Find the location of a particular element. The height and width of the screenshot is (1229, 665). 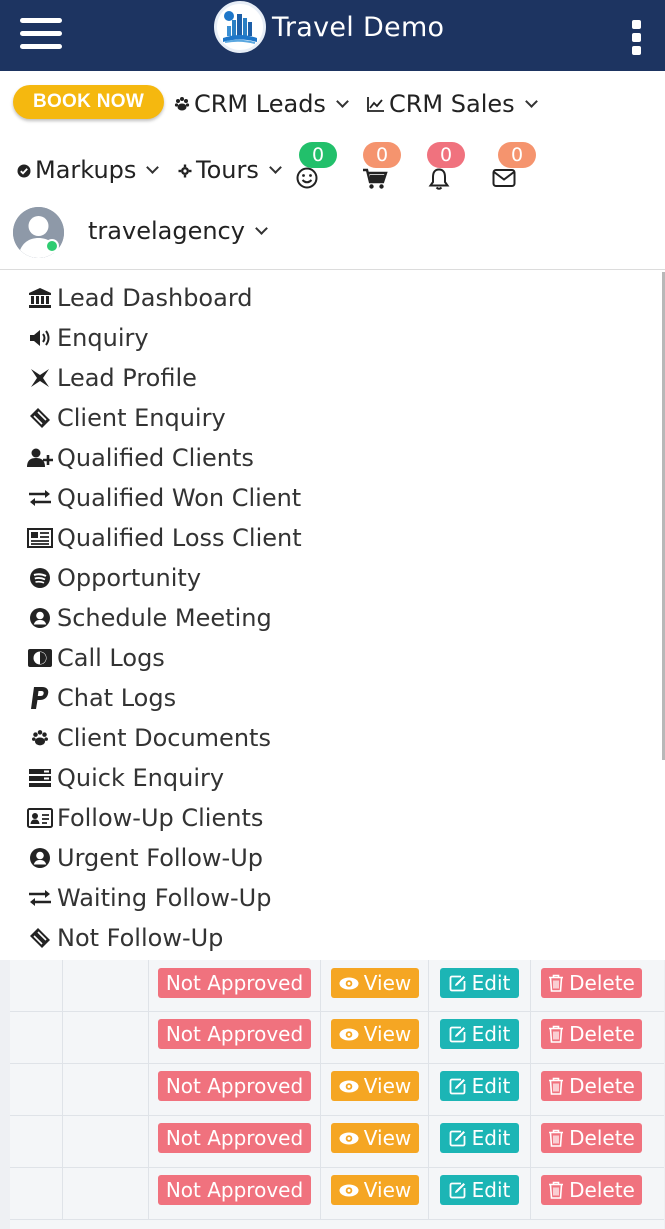

menu-item-call-logs: Call Logs is located at coordinates (96, 658).